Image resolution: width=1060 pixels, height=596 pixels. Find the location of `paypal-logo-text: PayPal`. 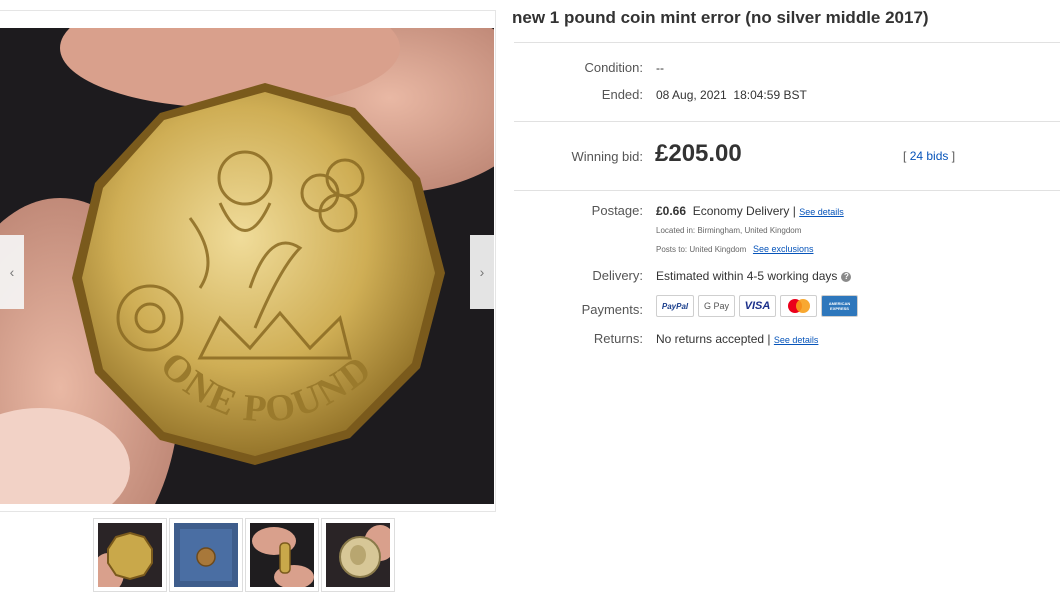

paypal-logo-text: PayPal is located at coordinates (675, 306).